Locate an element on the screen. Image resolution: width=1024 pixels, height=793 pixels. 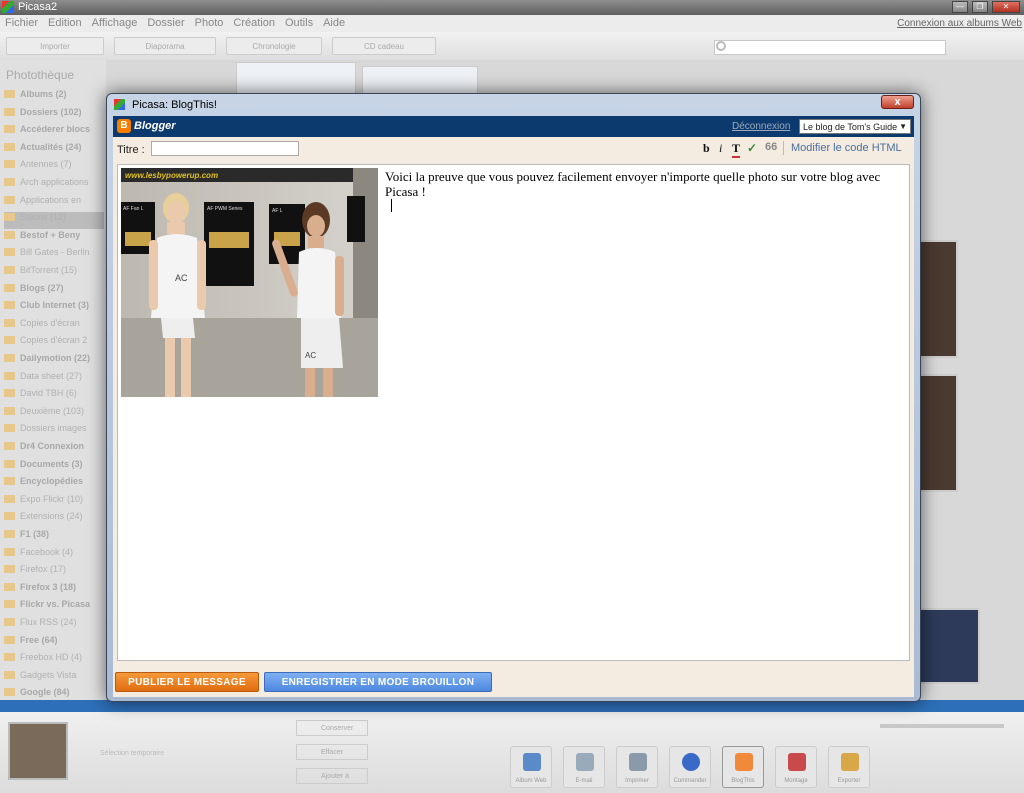
import-button: Importer is located at coordinates (55, 46).